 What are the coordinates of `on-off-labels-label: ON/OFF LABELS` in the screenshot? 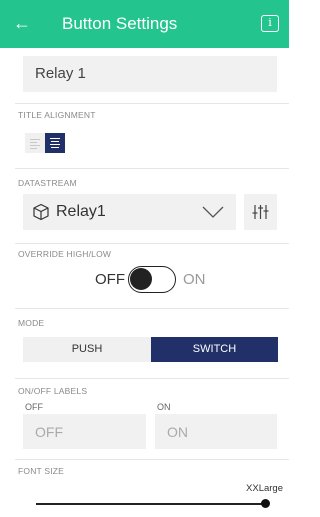 It's located at (53, 391).